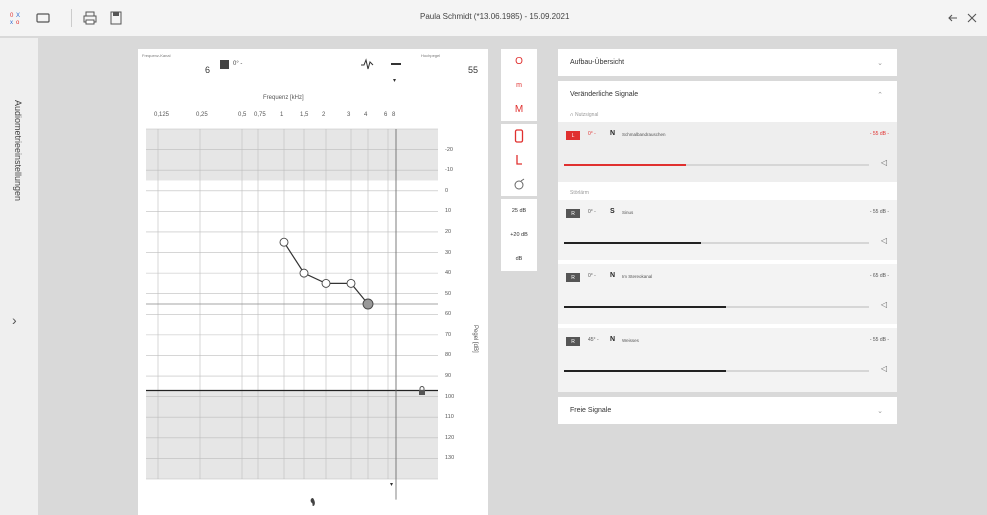 This screenshot has height=515, width=987. Describe the element at coordinates (313, 503) in the screenshot. I see `ear-icon` at that location.